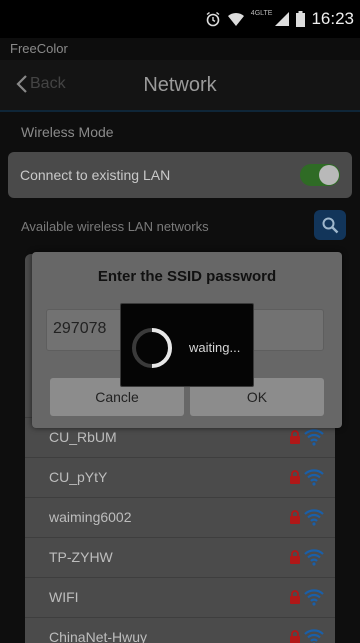  Describe the element at coordinates (180, 49) in the screenshot. I see `app-name: FreeColor` at that location.